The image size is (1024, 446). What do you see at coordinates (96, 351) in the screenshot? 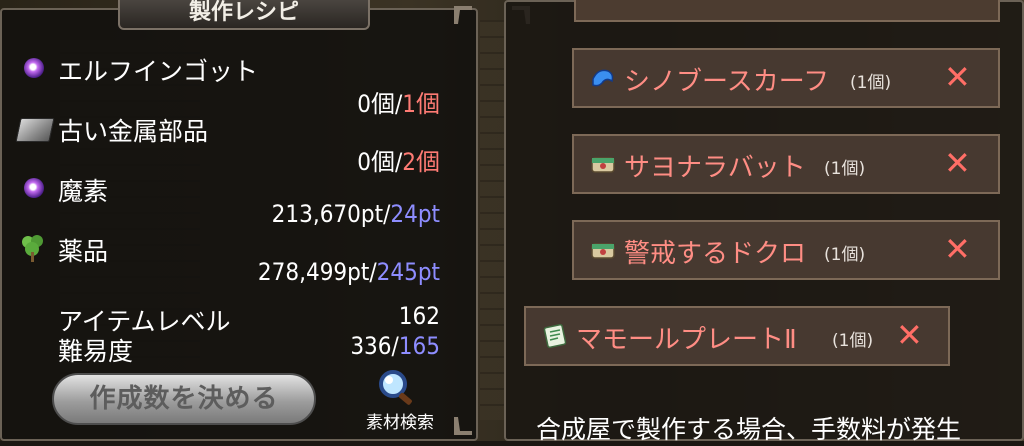
I see `difficulty-label: 難易度` at bounding box center [96, 351].